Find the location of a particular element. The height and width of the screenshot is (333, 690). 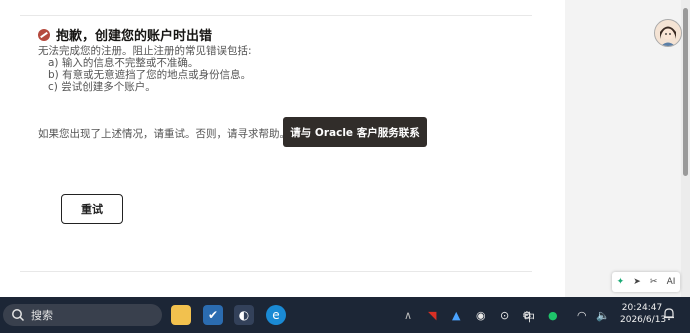

error-intro: 无法完成您的注册。阻止注册的常见错误包括: is located at coordinates (145, 51).